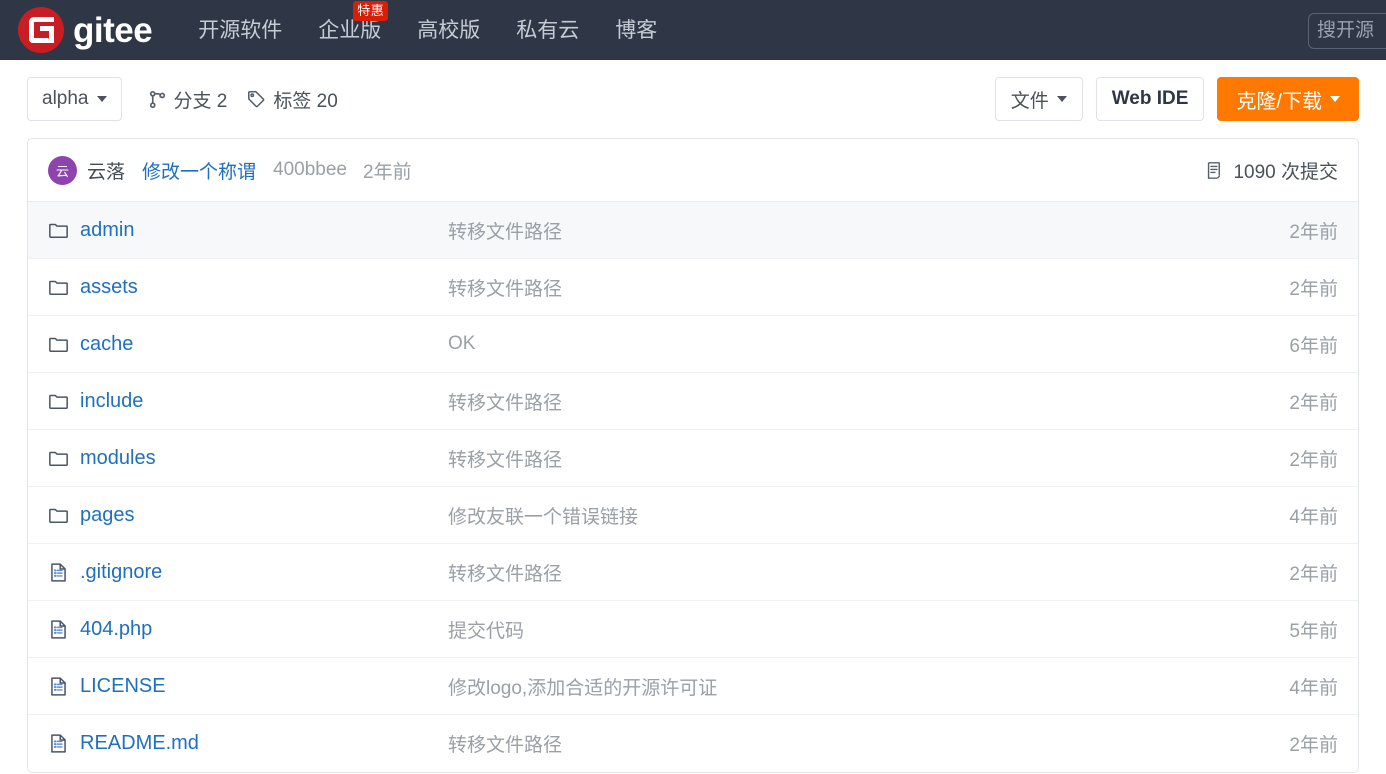 This screenshot has height=774, width=1386. I want to click on branch-name: alpha, so click(65, 98).